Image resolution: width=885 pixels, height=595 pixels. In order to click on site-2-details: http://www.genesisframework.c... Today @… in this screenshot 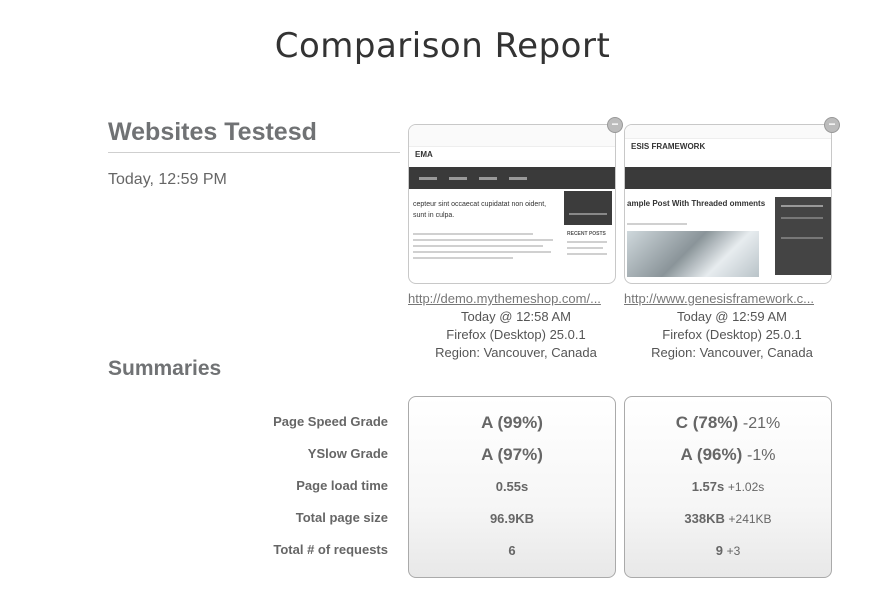, I will do `click(732, 326)`.